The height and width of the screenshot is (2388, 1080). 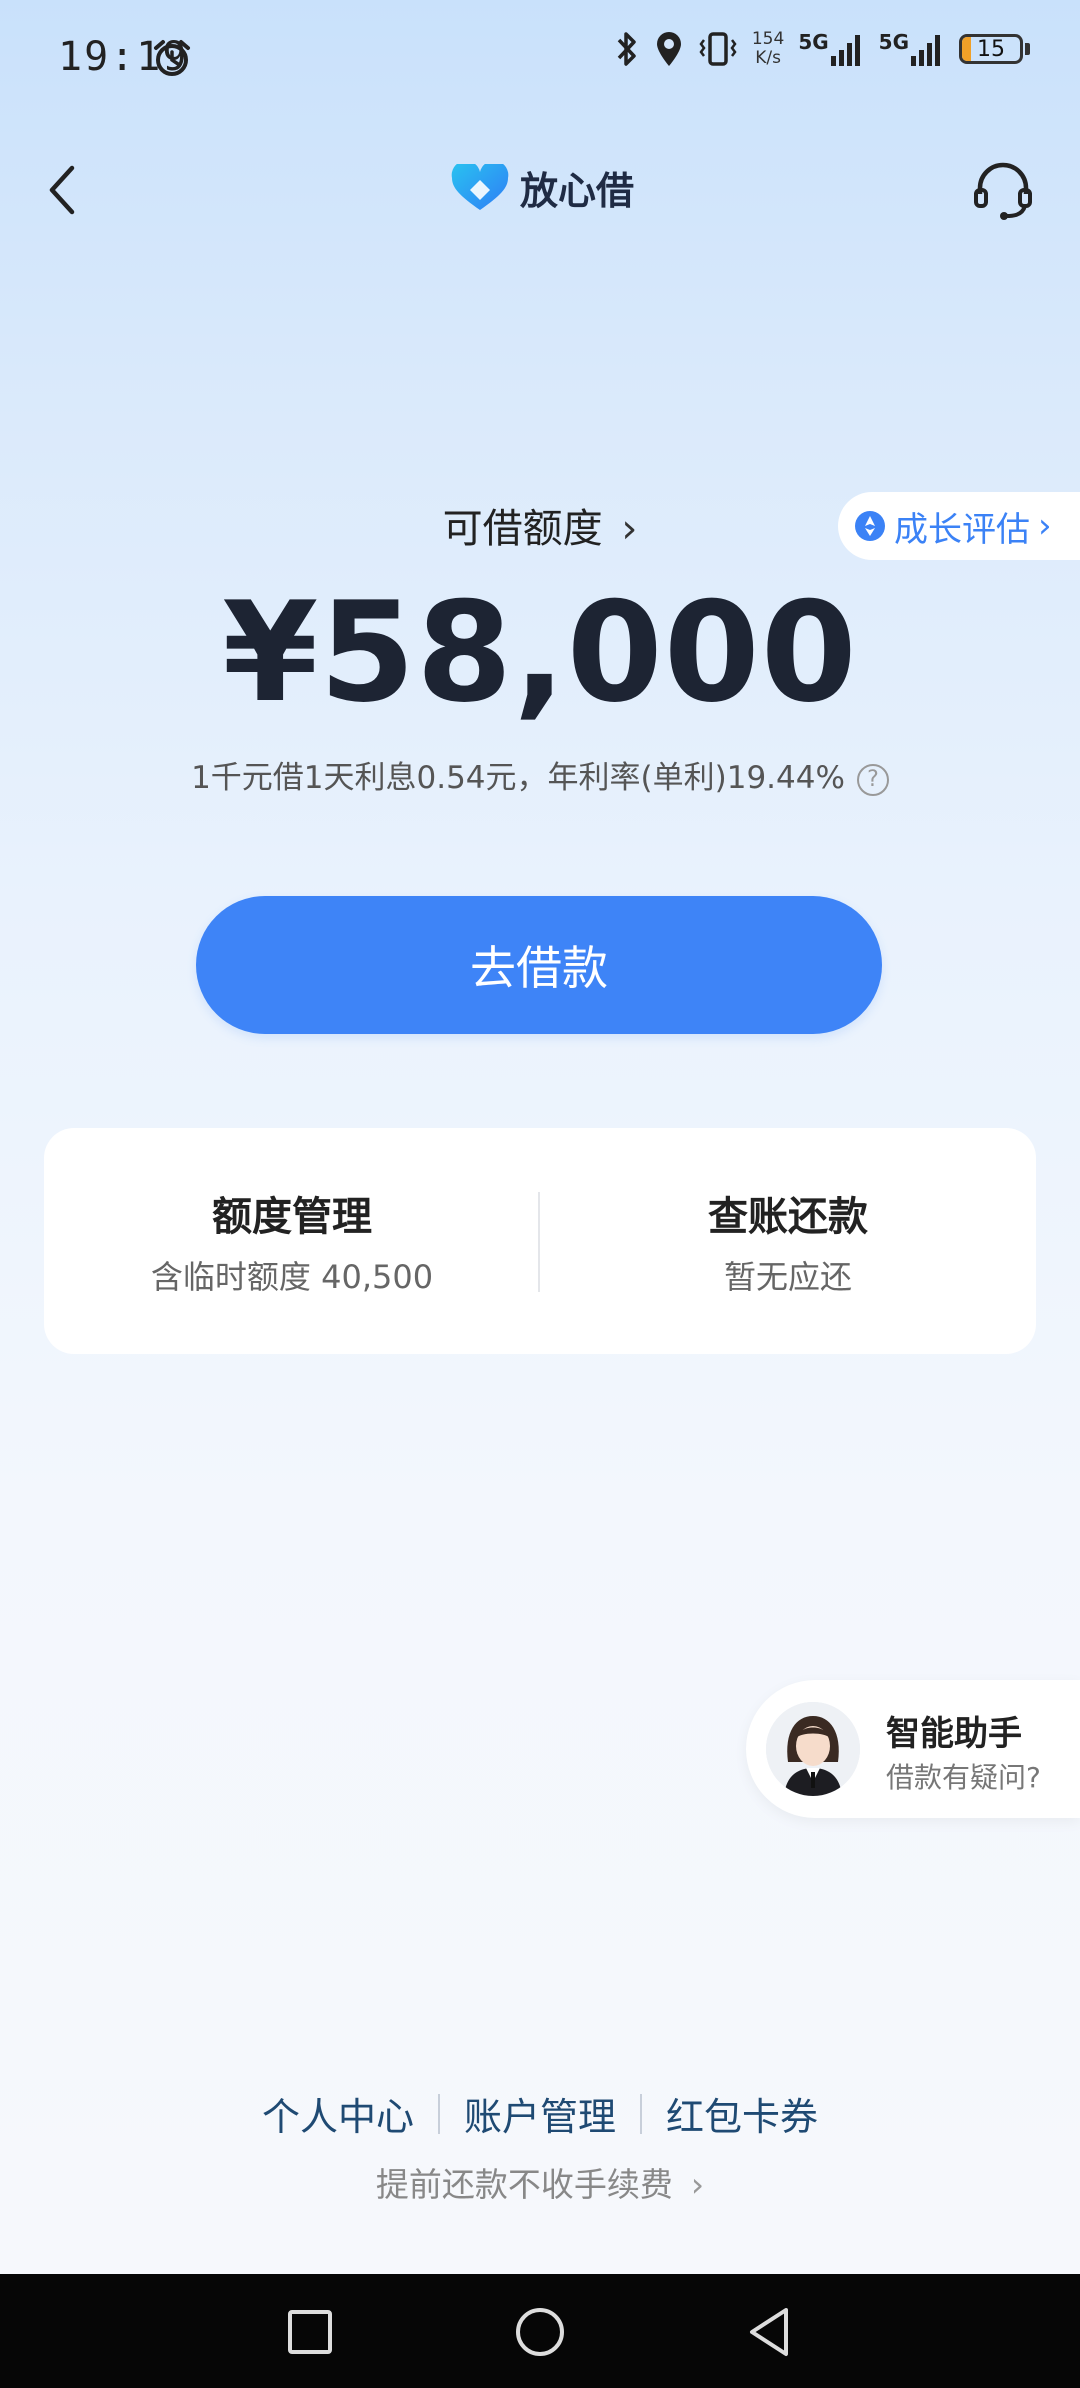 I want to click on quota-management-subtitle: 含临时额度 40,500, so click(x=292, y=1277).